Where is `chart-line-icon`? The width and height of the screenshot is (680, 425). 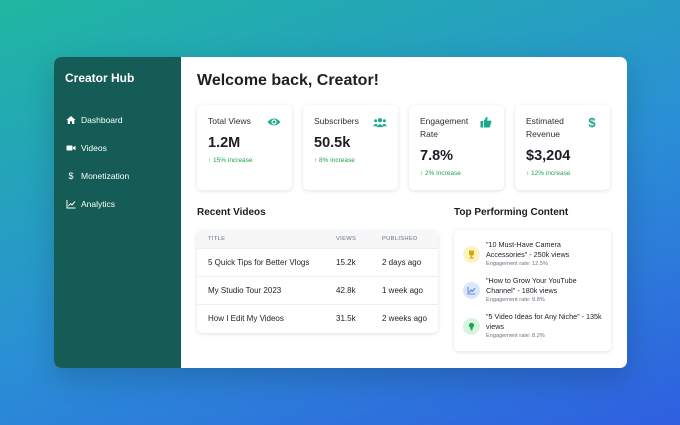
chart-line-icon is located at coordinates (471, 290).